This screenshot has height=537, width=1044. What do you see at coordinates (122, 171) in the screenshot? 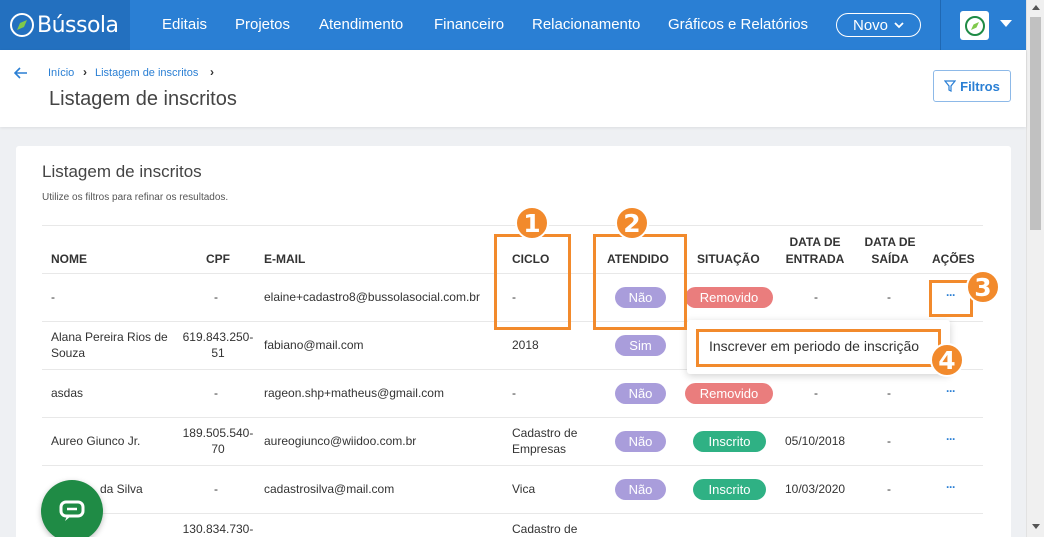
I see `card-title: Listagem de inscritos` at bounding box center [122, 171].